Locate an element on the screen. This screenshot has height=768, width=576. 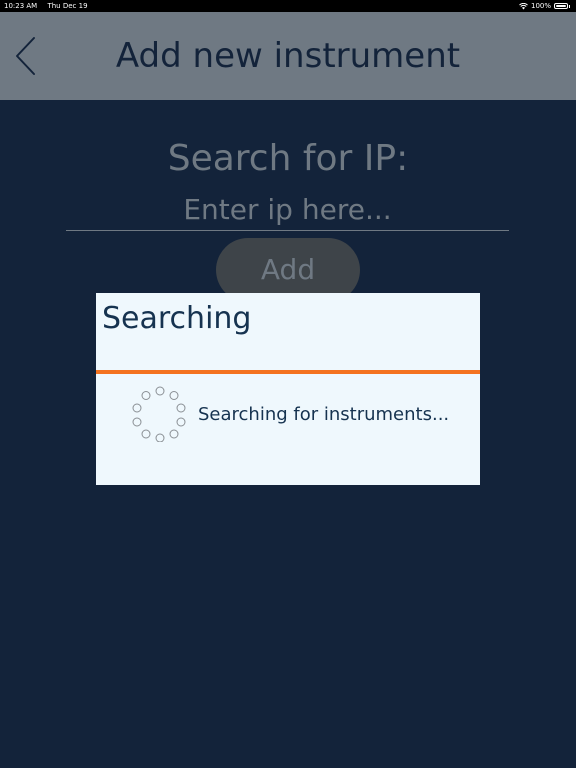
ip-input is located at coordinates (287, 209).